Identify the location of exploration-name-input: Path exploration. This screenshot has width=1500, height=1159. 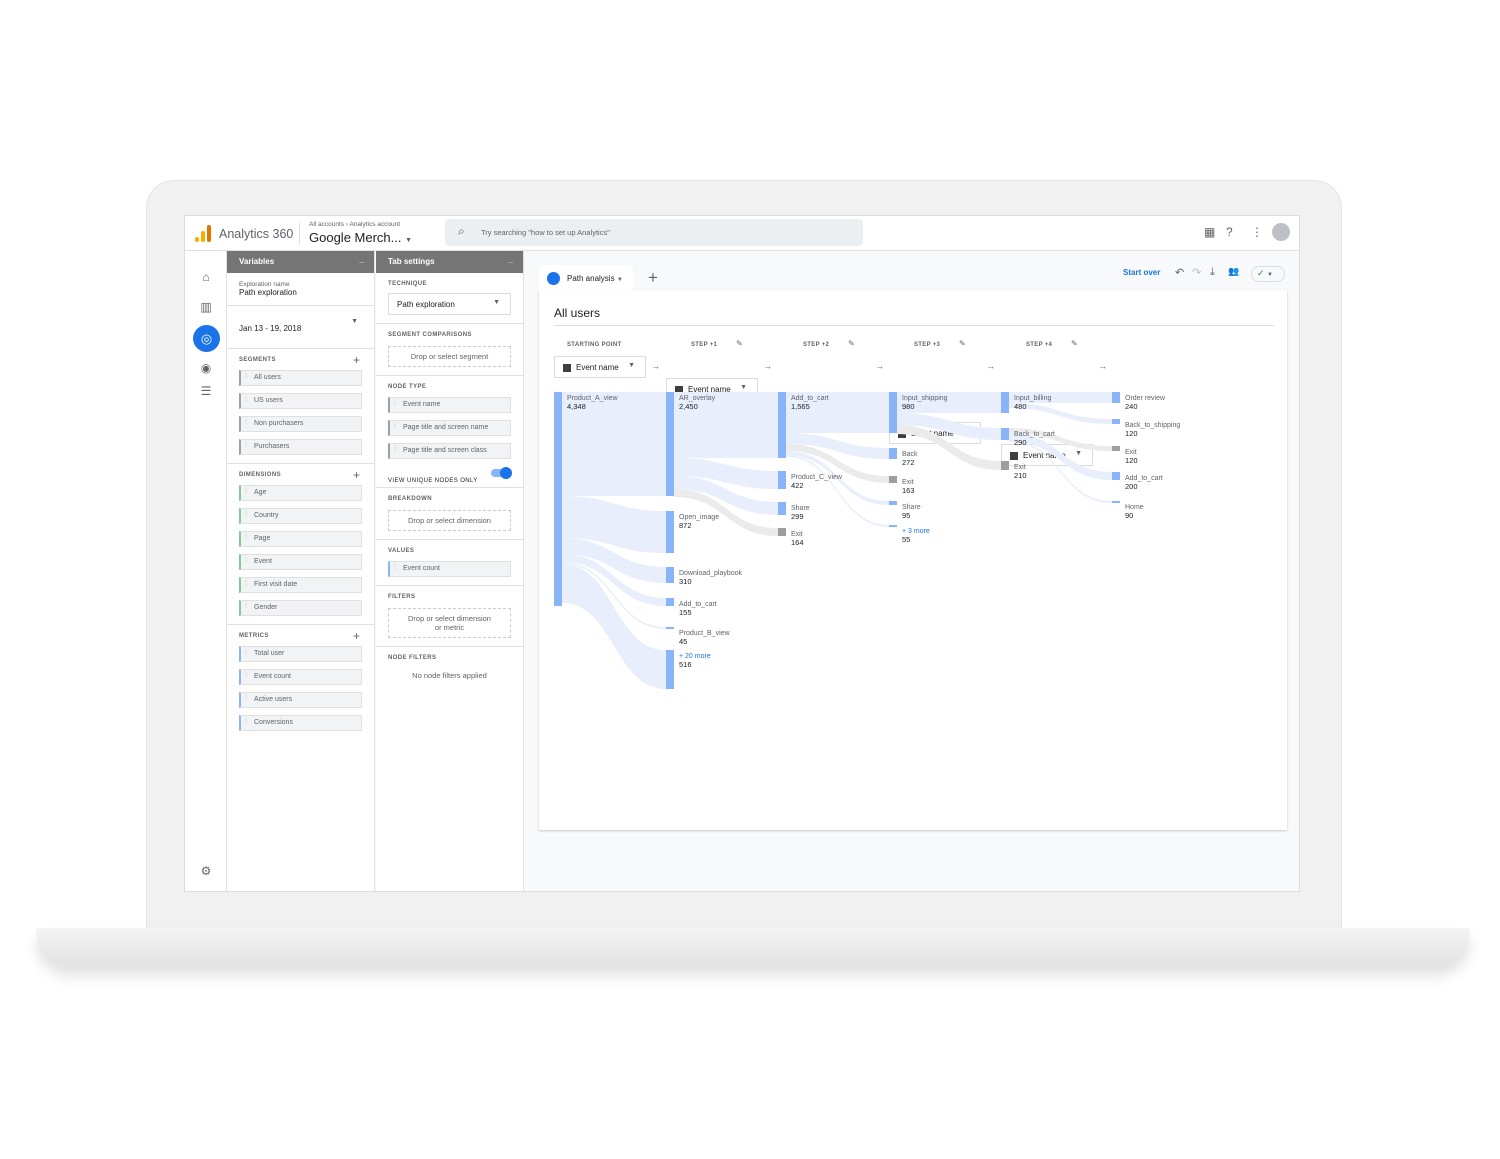
(300, 292).